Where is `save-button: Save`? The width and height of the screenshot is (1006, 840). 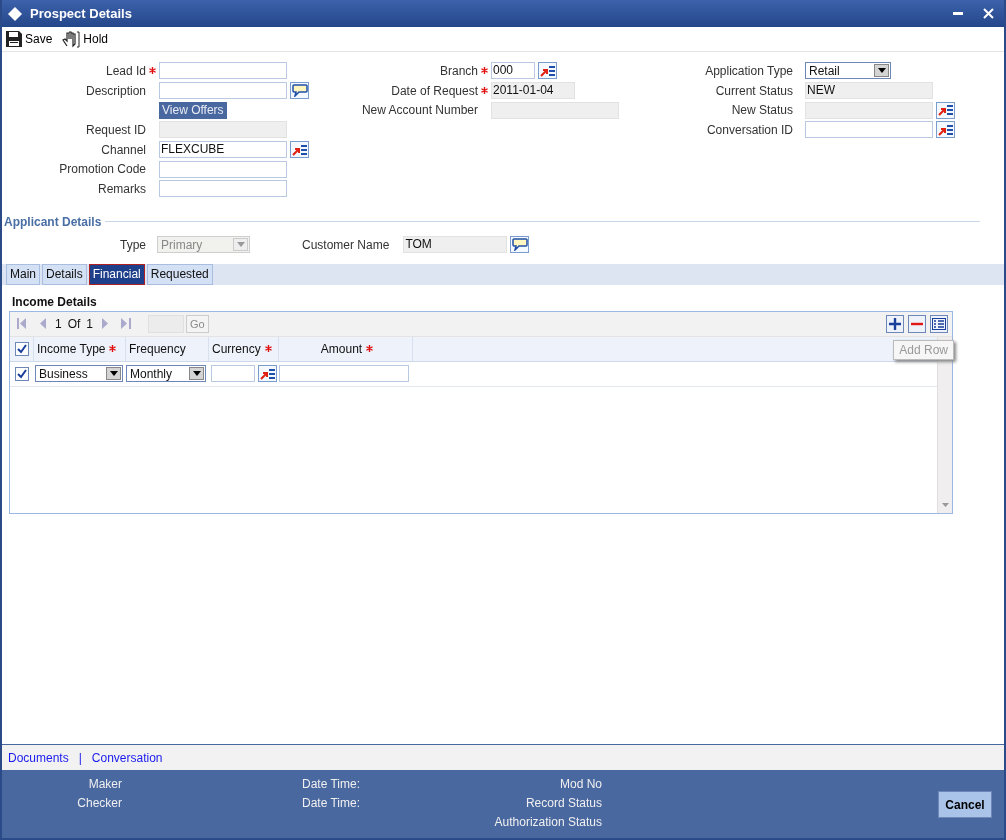
save-button: Save is located at coordinates (29, 39).